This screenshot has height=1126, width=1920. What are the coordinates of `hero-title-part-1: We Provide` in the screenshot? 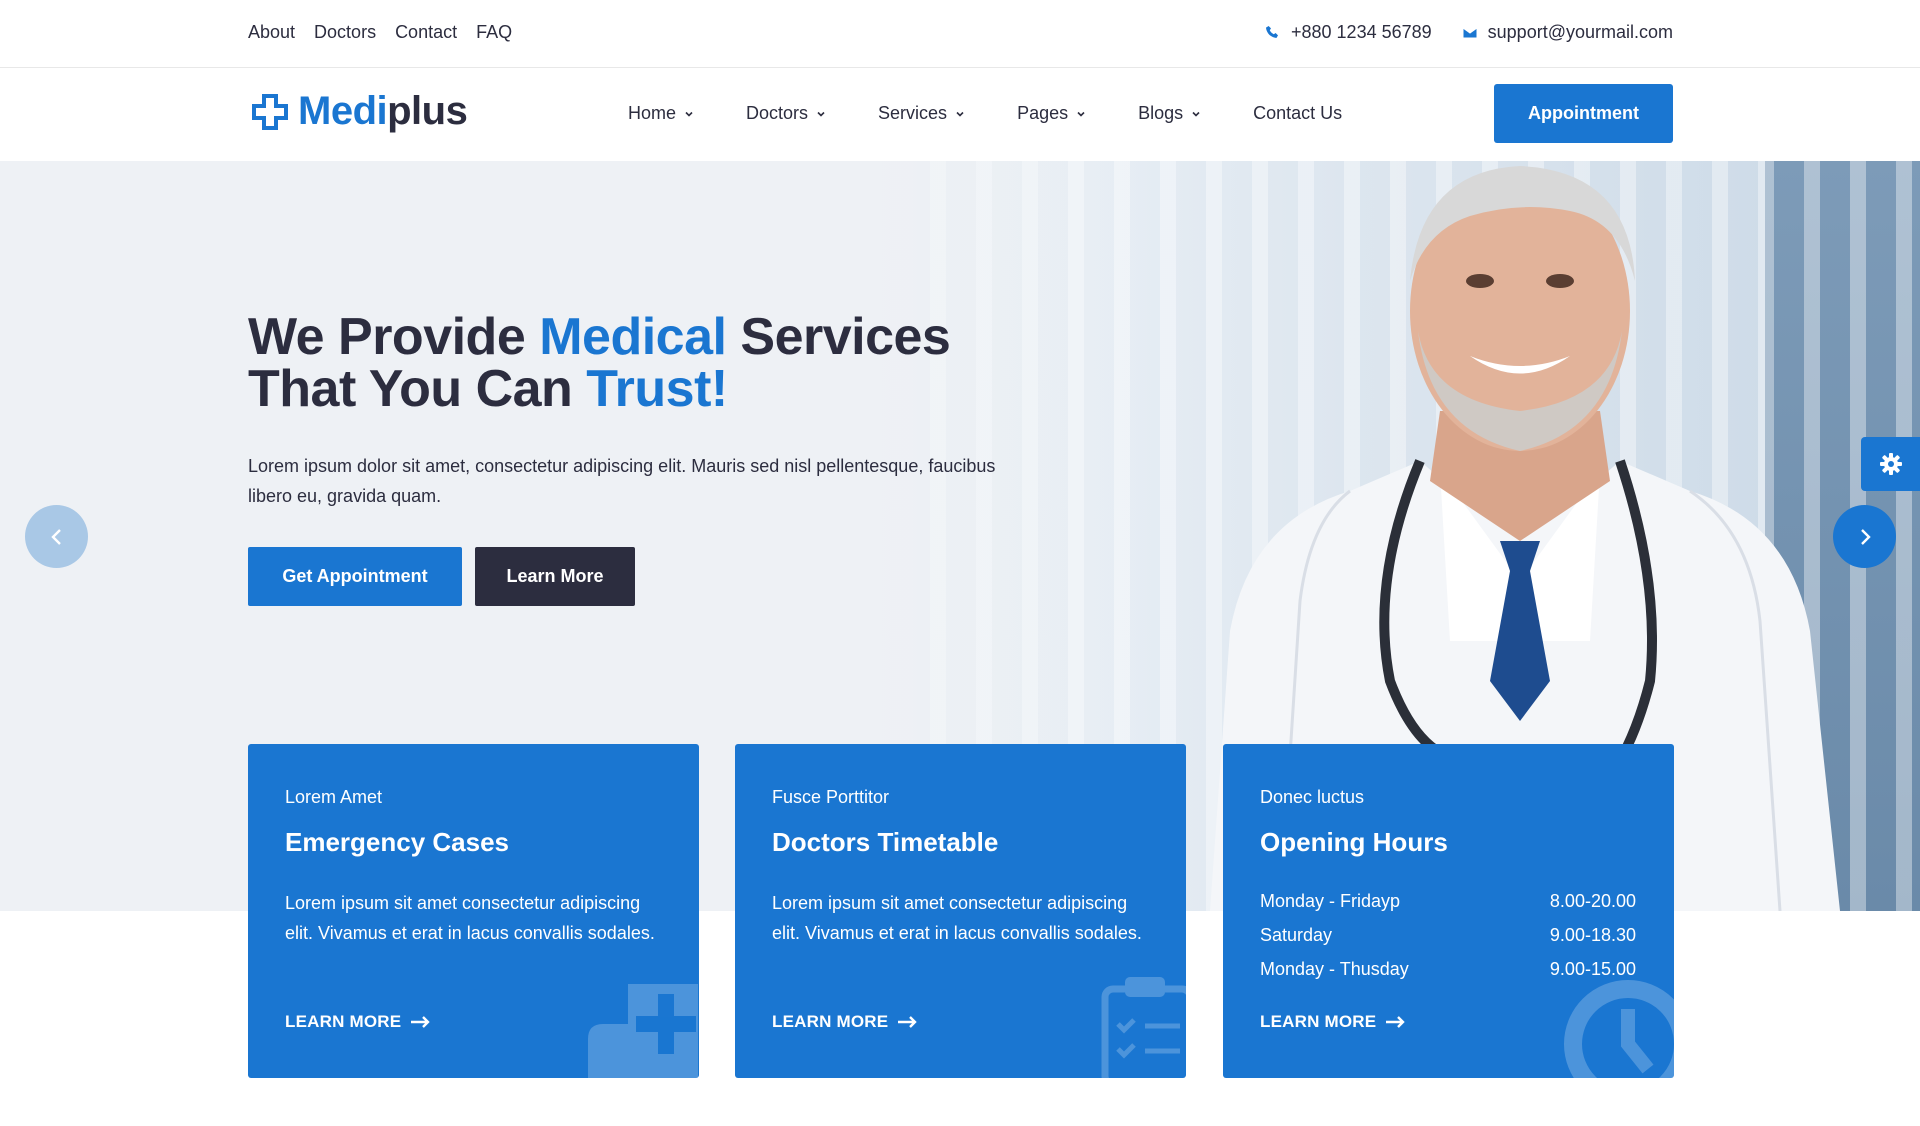 It's located at (394, 337).